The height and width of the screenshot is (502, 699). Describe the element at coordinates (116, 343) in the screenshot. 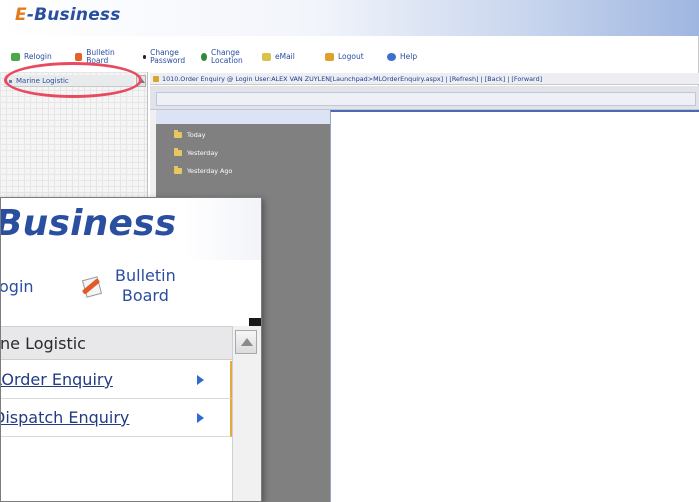

I see `zoom-sidebar-header: rine Logistic` at that location.